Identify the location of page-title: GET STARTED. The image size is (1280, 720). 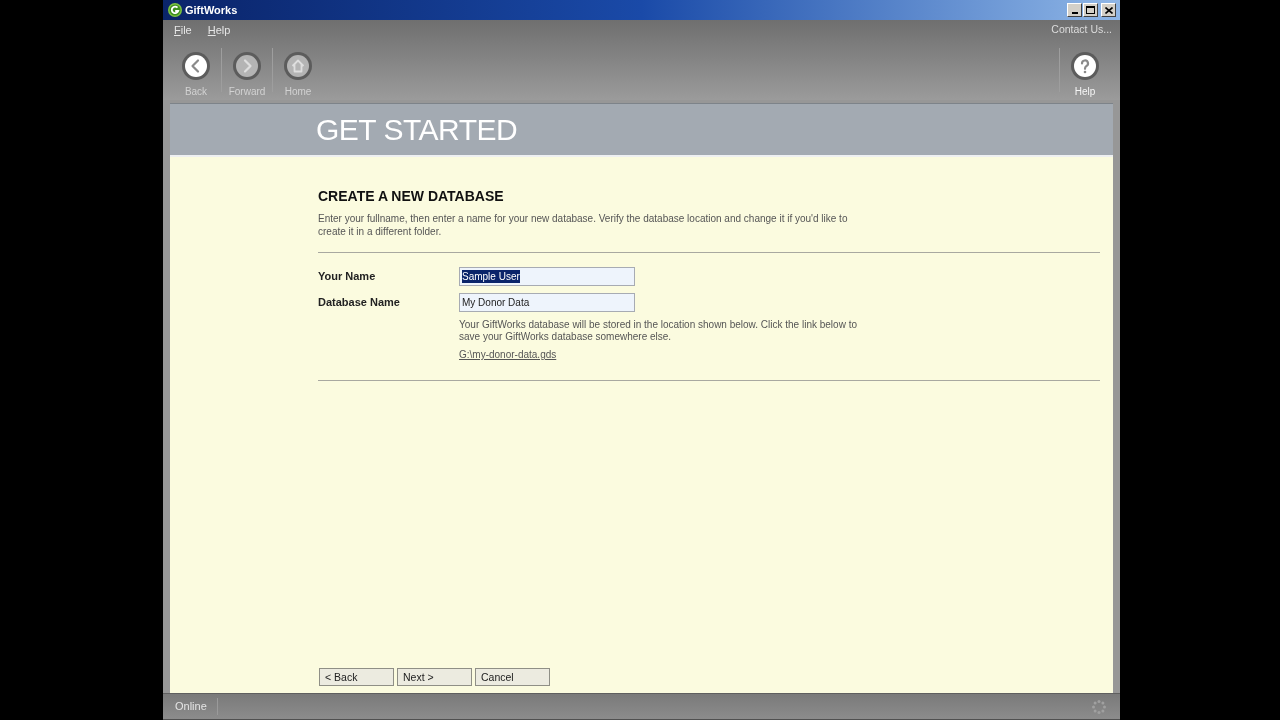
(417, 129).